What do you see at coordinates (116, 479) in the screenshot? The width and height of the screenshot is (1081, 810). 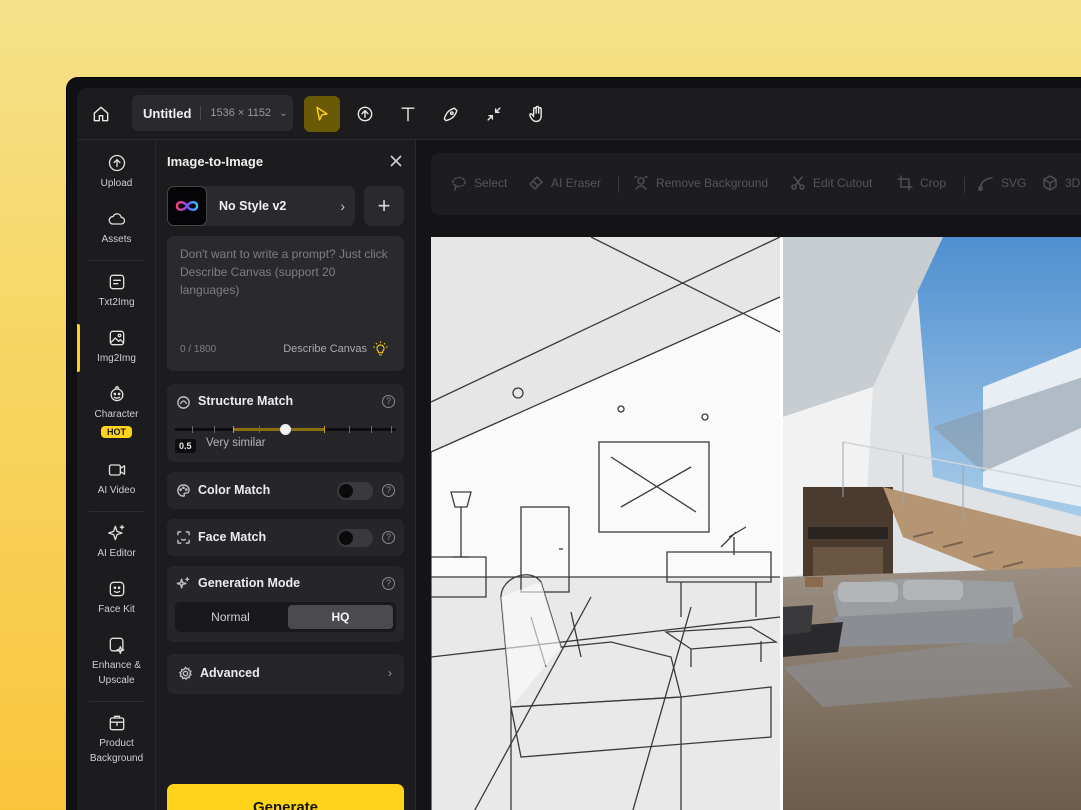 I see `rail-item-ai-video: AI Video` at bounding box center [116, 479].